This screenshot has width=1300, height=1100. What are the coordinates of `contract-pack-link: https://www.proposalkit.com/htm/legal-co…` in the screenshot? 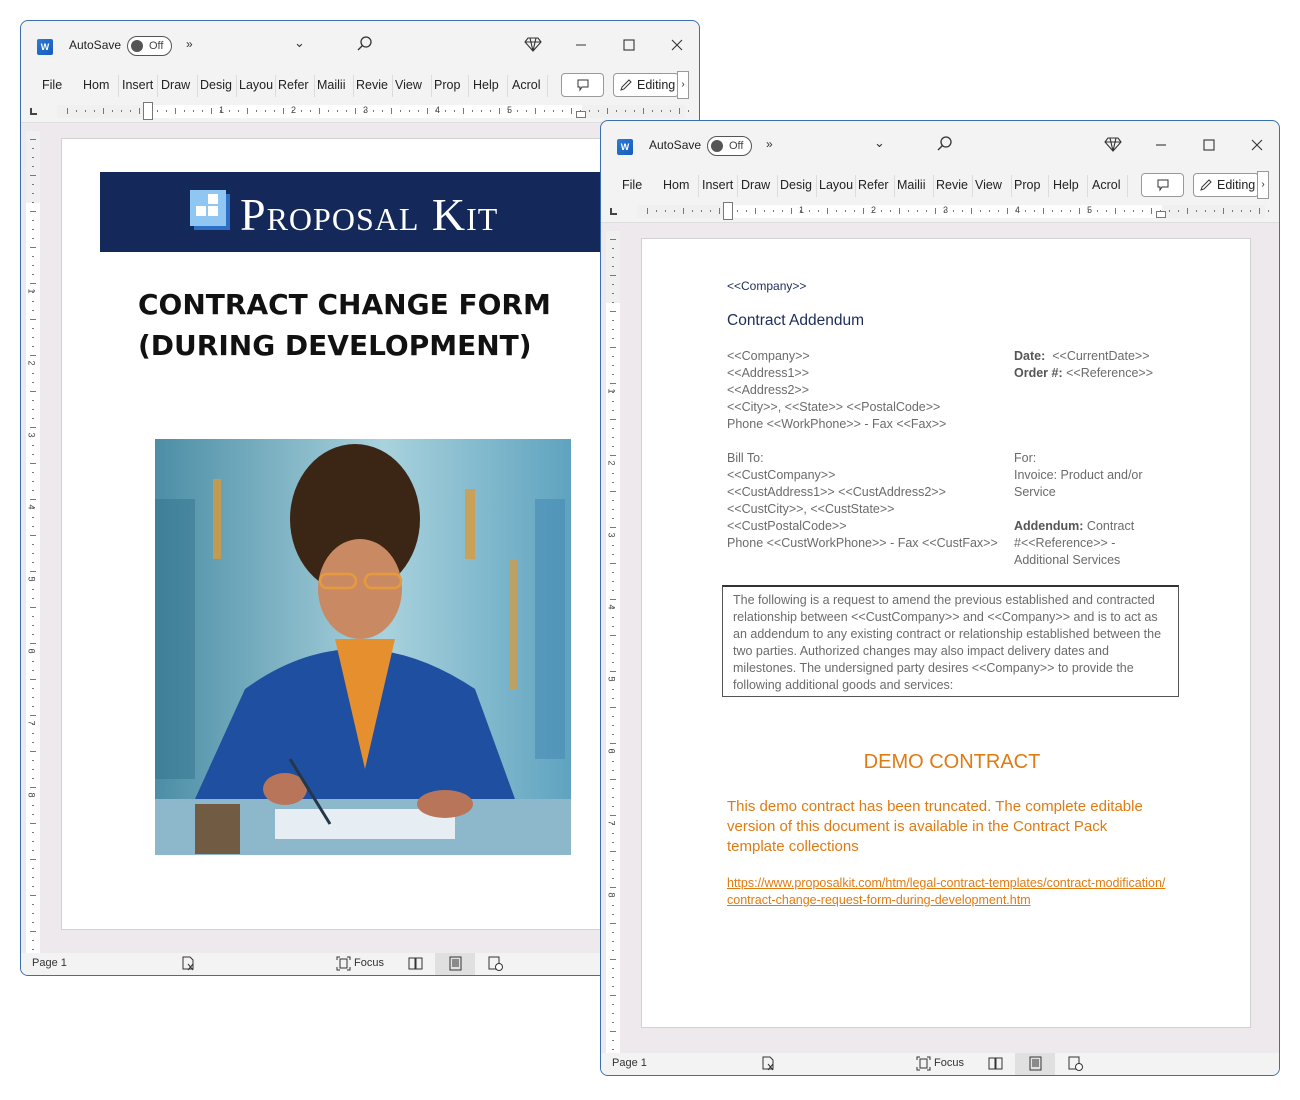 It's located at (947, 892).